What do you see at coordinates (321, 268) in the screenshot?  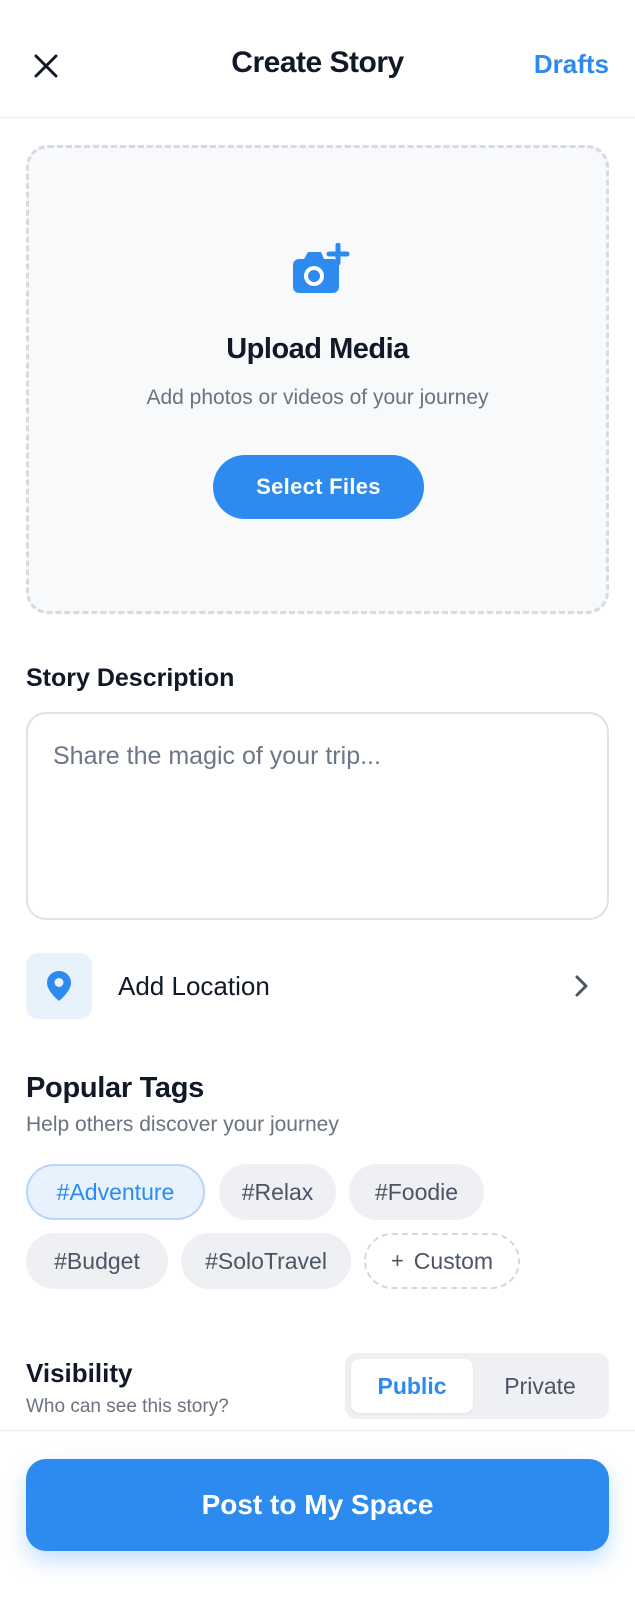 I see `camera-plus-icon` at bounding box center [321, 268].